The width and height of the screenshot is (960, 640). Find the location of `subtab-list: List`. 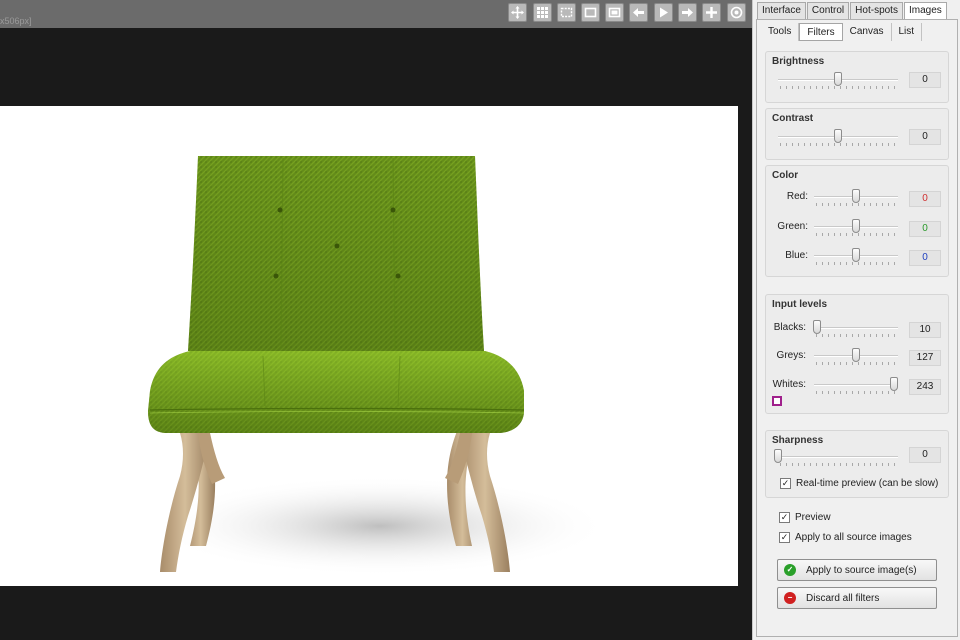

subtab-list: List is located at coordinates (907, 32).